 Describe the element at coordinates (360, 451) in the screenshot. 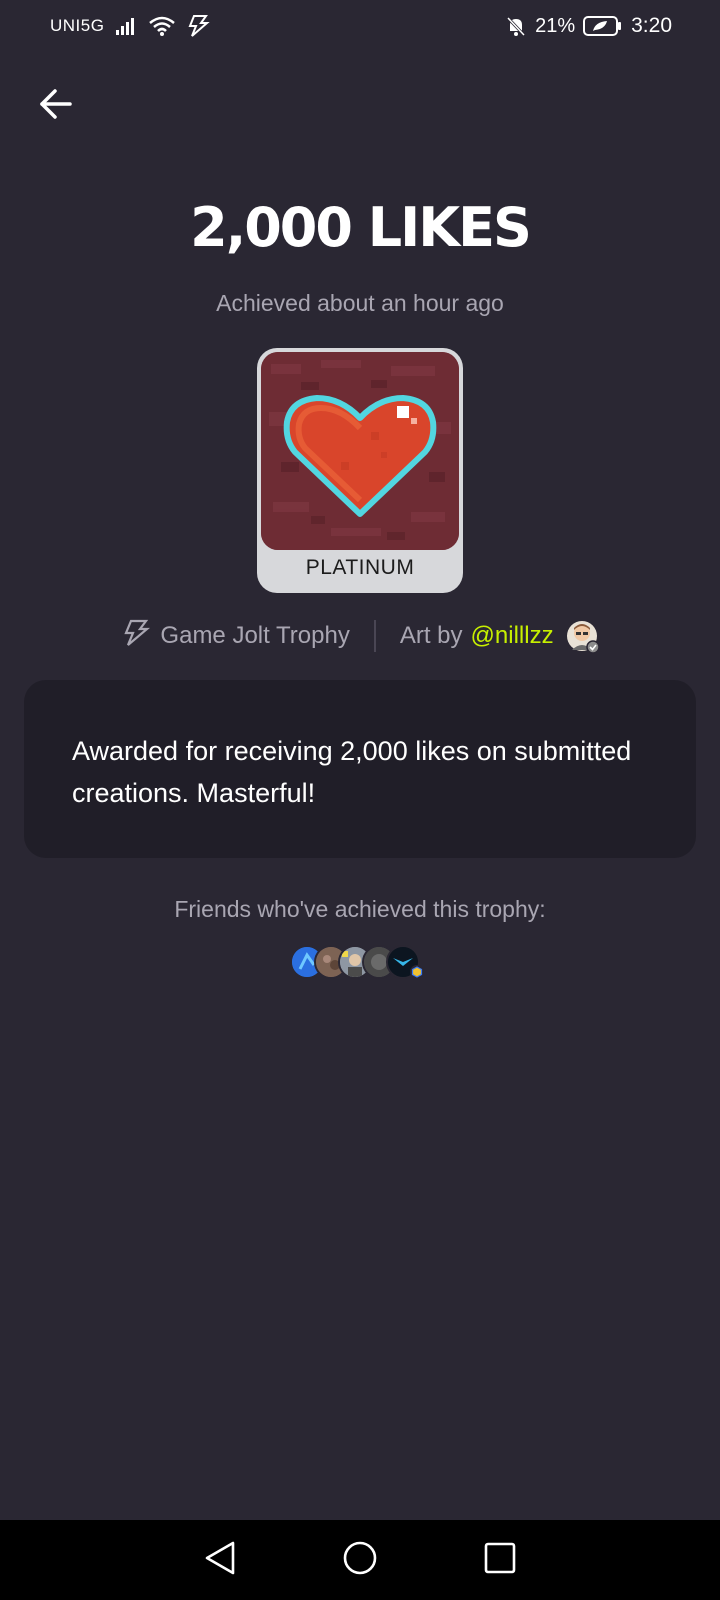

I see `pixel-heart-trophy-icon` at that location.